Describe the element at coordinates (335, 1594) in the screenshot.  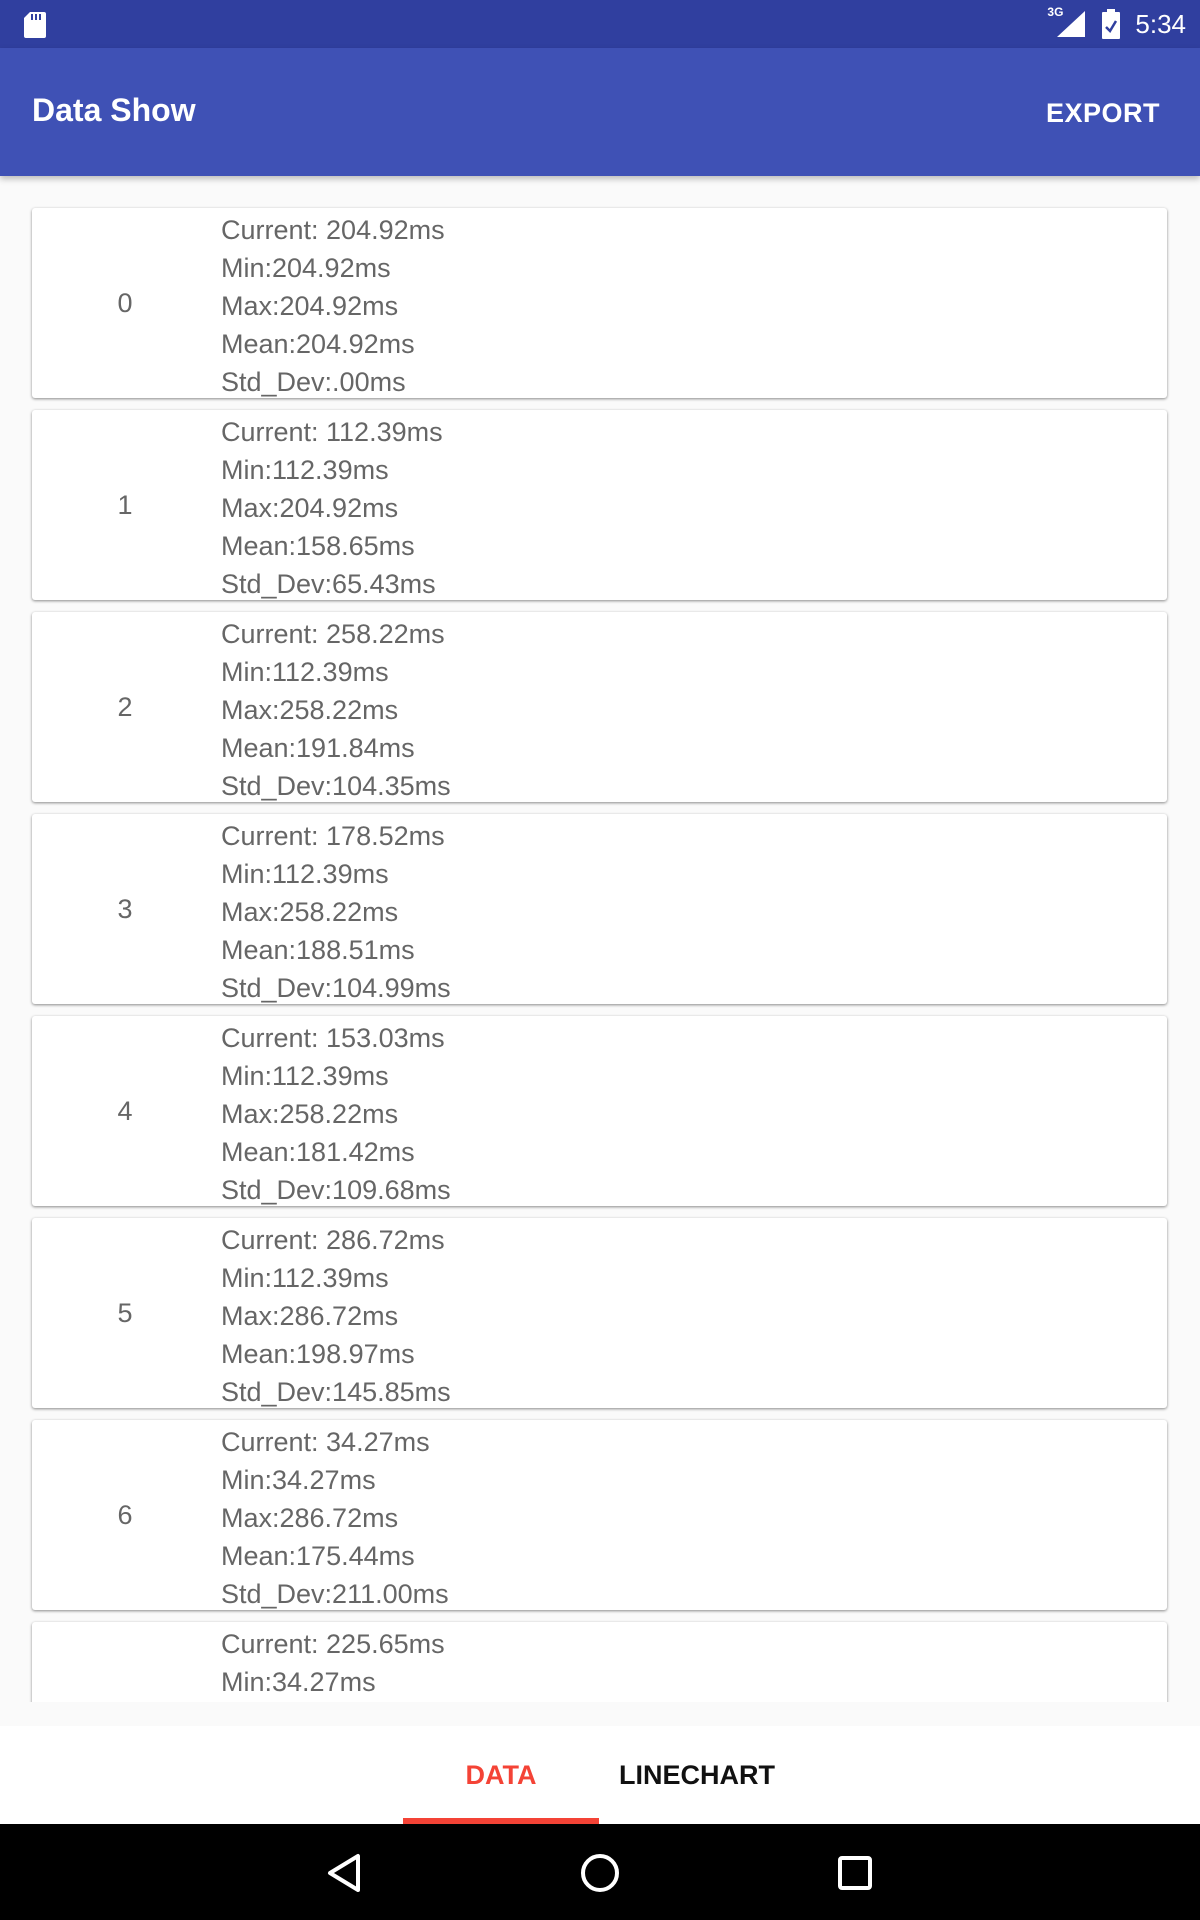
I see `stat-std-dev: Std_Dev:211.00ms` at that location.